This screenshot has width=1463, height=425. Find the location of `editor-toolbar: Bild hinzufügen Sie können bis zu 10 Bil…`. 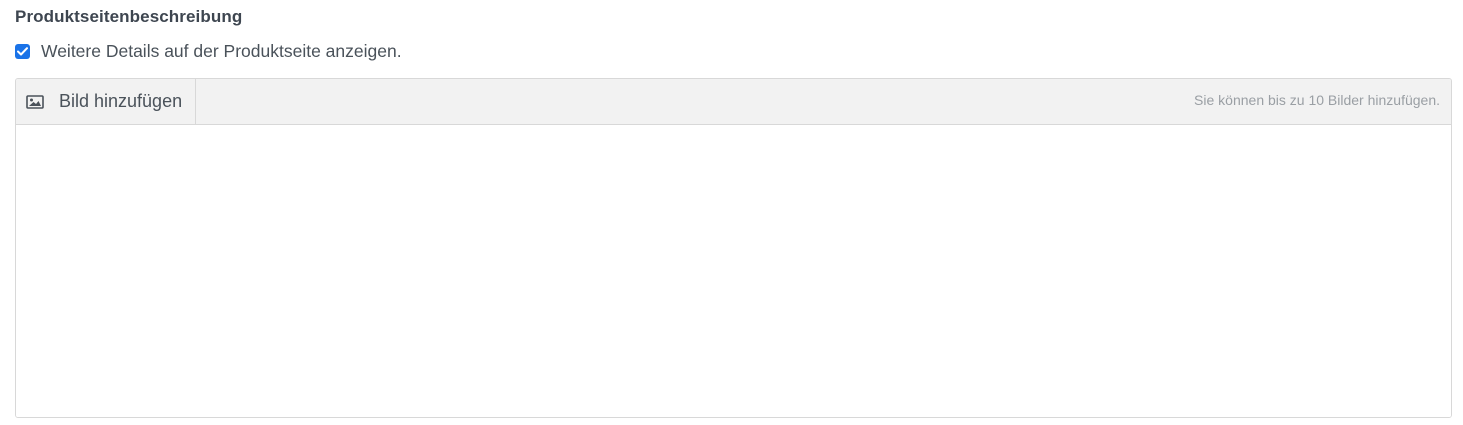

editor-toolbar: Bild hinzufügen Sie können bis zu 10 Bil… is located at coordinates (733, 102).